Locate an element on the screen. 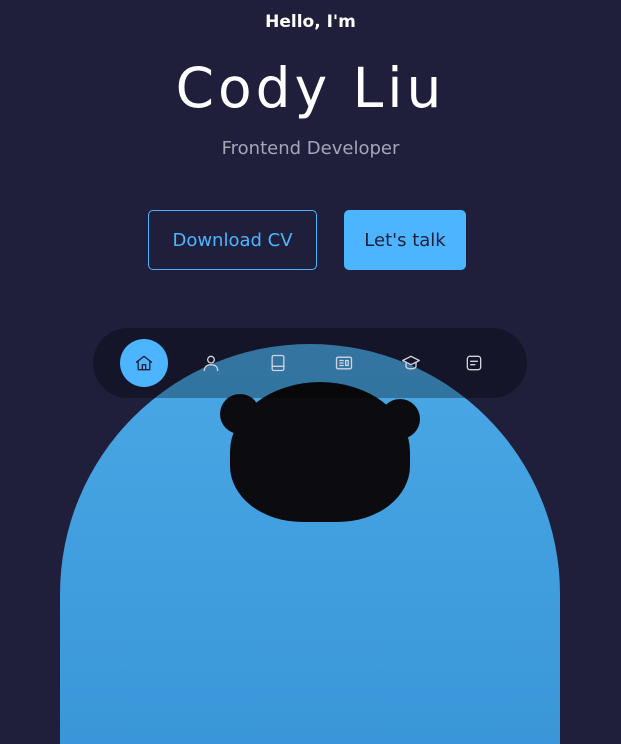  graduation-cap-icon is located at coordinates (411, 362).